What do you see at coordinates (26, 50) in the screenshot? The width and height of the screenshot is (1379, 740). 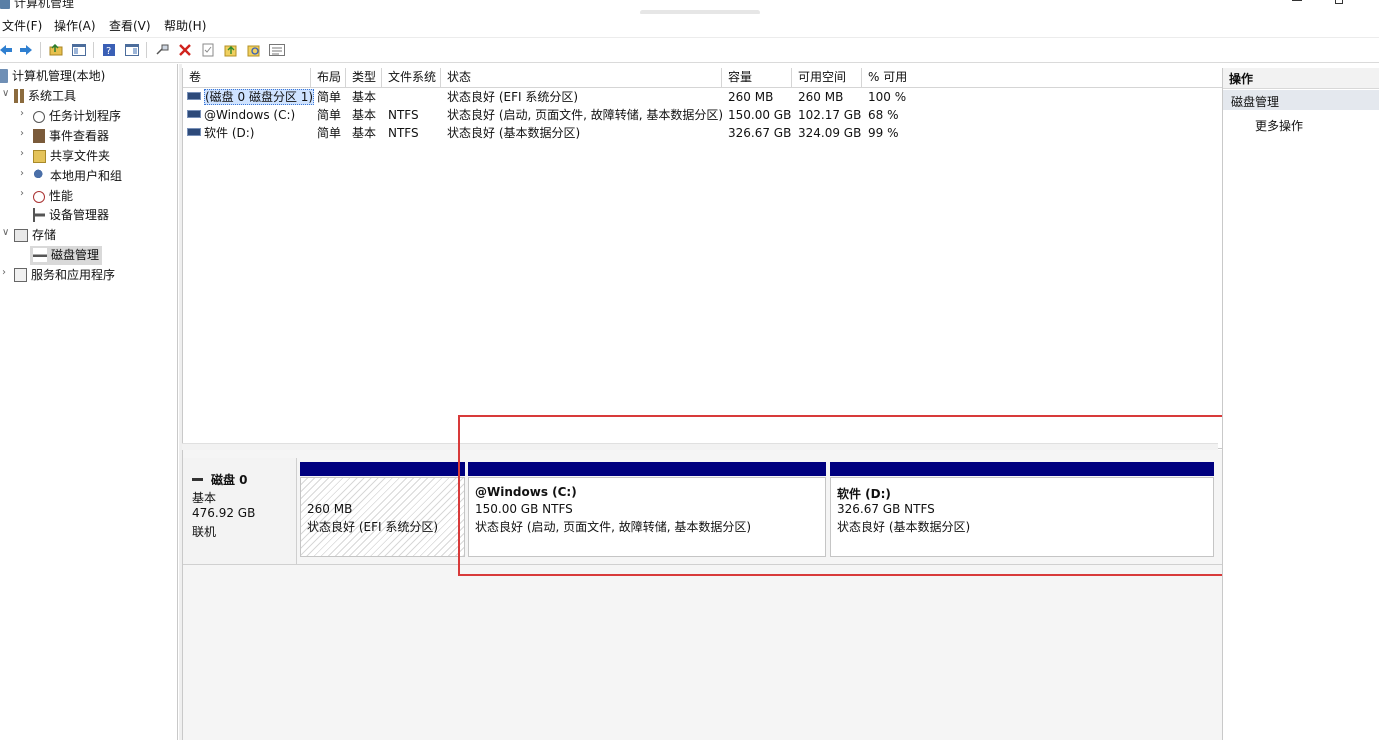 I see `forward-icon` at bounding box center [26, 50].